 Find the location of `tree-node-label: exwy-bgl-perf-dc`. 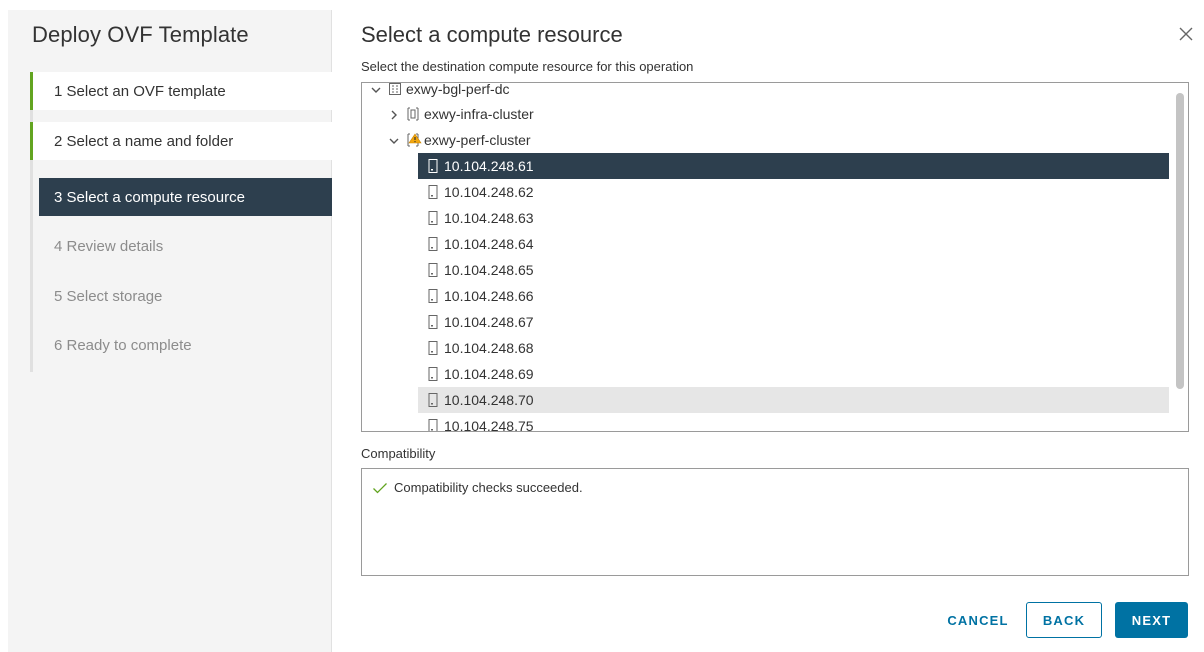

tree-node-label: exwy-bgl-perf-dc is located at coordinates (458, 89).